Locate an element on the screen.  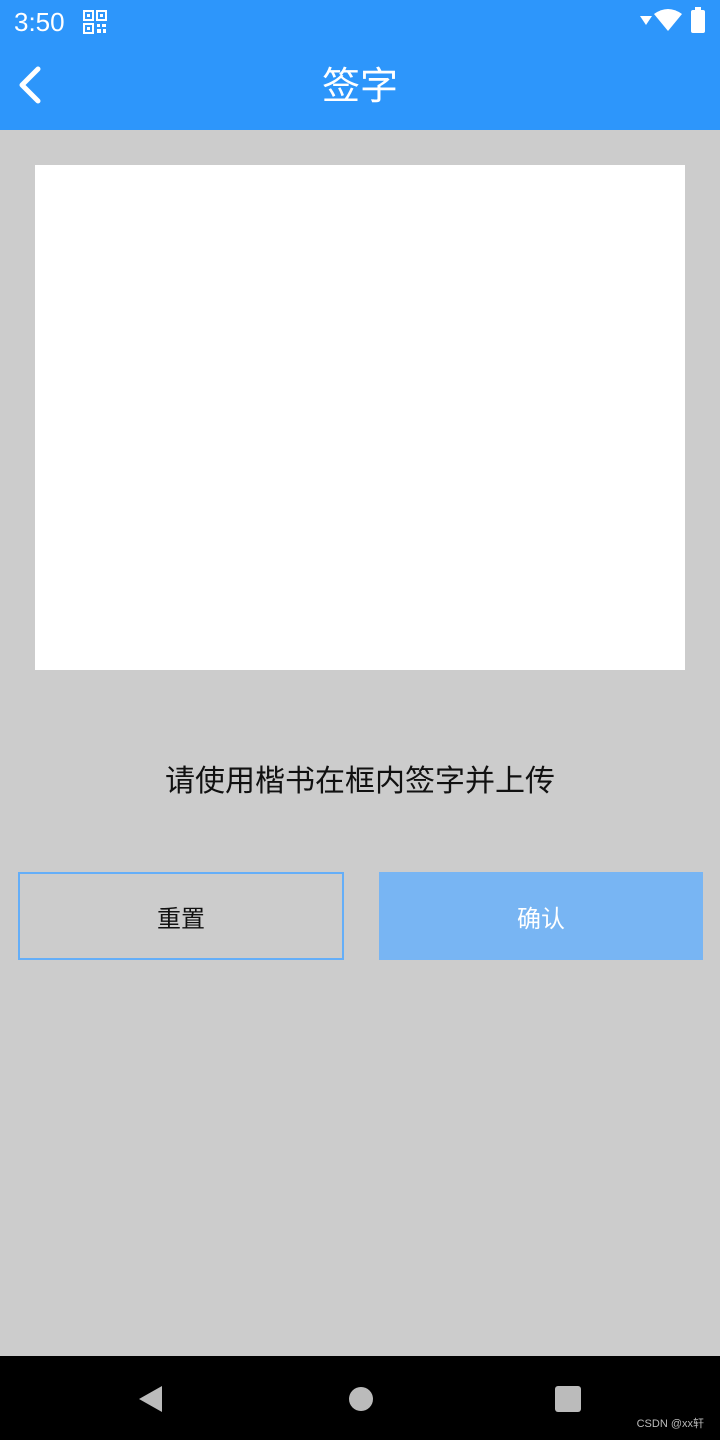
signature-instruction: 请使用楷书在框内签字并上传 is located at coordinates (360, 781).